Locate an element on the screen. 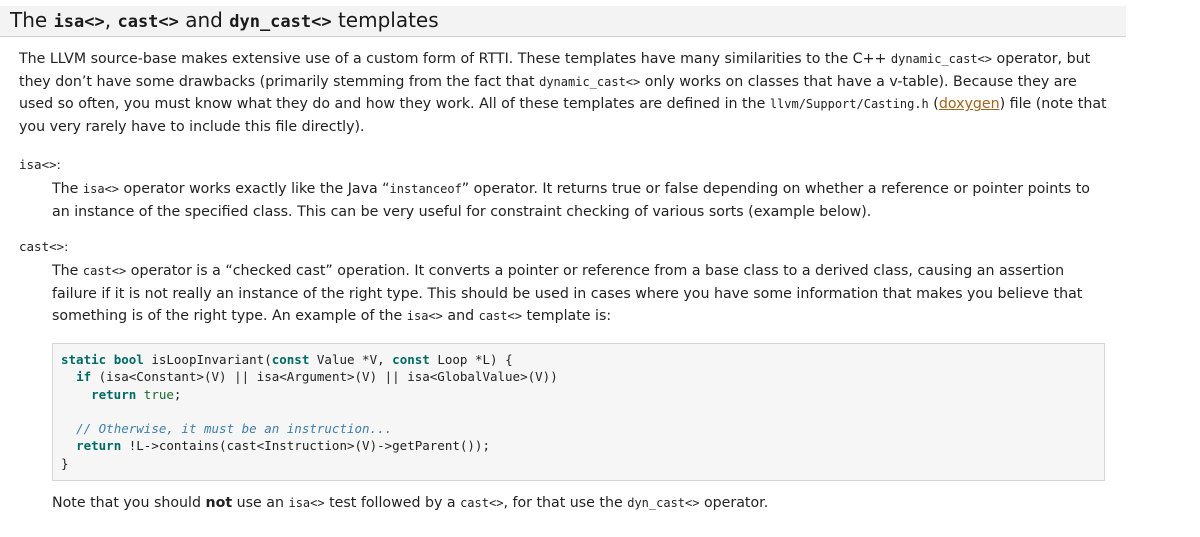  heading-sep2: and is located at coordinates (204, 20).